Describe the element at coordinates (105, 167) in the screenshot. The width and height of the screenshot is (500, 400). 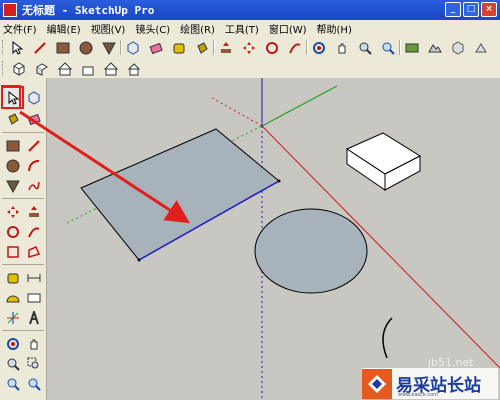
I see `annotation-arrow` at that location.